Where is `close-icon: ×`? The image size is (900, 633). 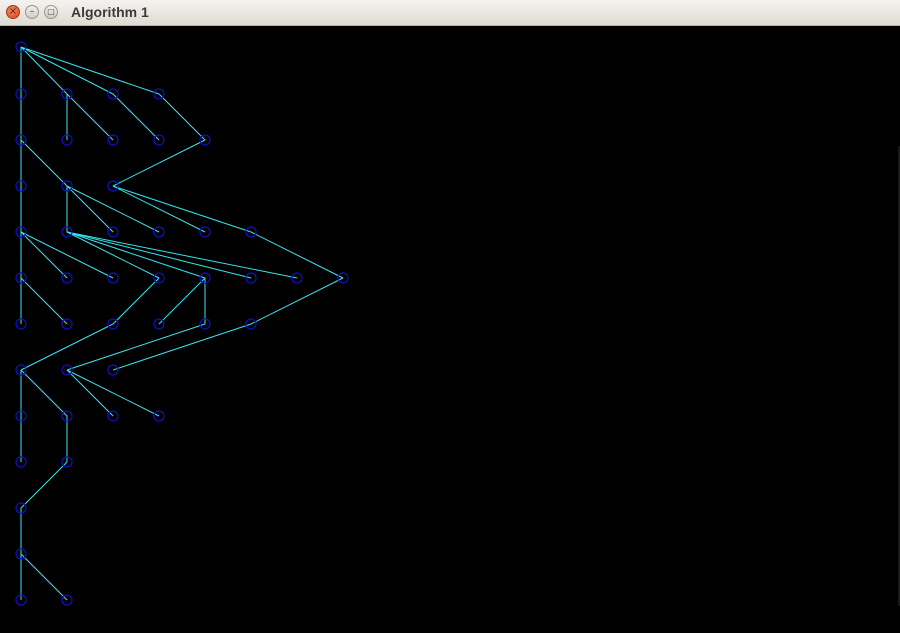
close-icon: × is located at coordinates (13, 12).